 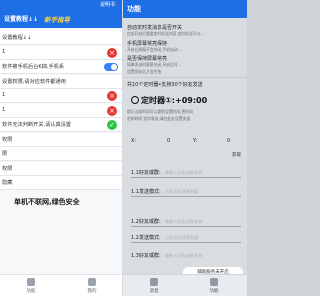 I want to click on timer-title: 定时器①:, so click(x=158, y=100).